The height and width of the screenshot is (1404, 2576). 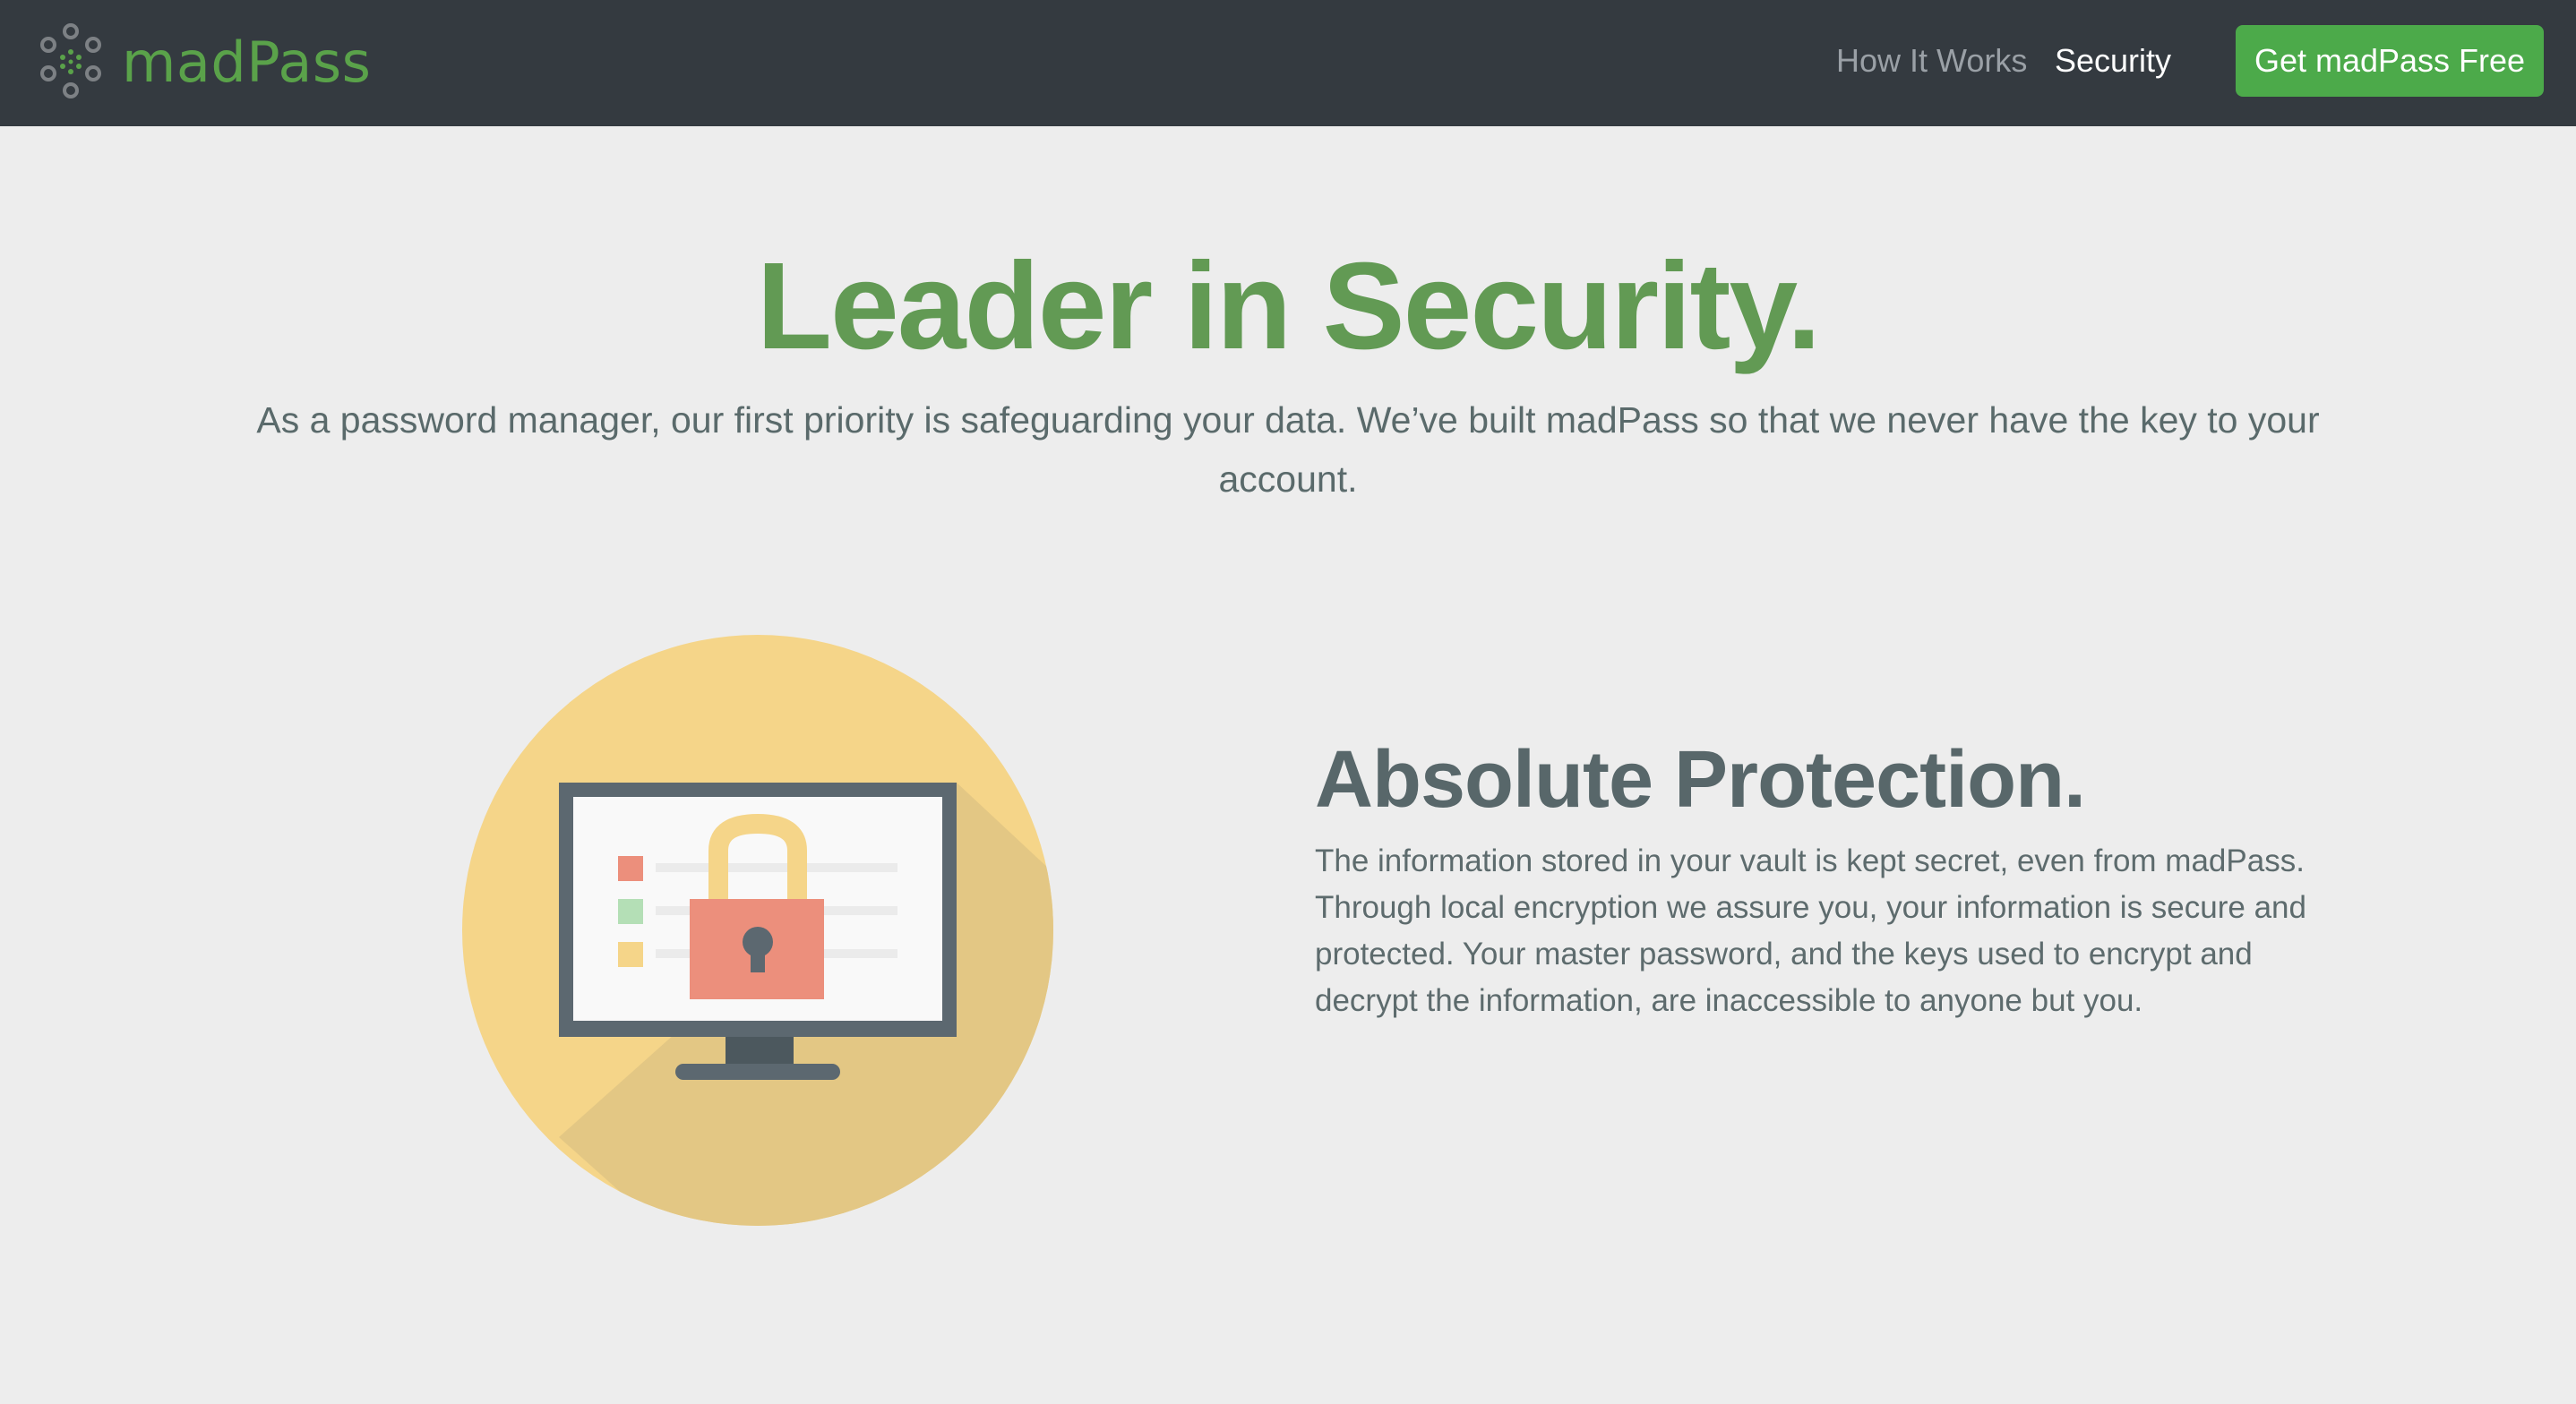 What do you see at coordinates (1289, 306) in the screenshot?
I see `page-title: Leader in Security.` at bounding box center [1289, 306].